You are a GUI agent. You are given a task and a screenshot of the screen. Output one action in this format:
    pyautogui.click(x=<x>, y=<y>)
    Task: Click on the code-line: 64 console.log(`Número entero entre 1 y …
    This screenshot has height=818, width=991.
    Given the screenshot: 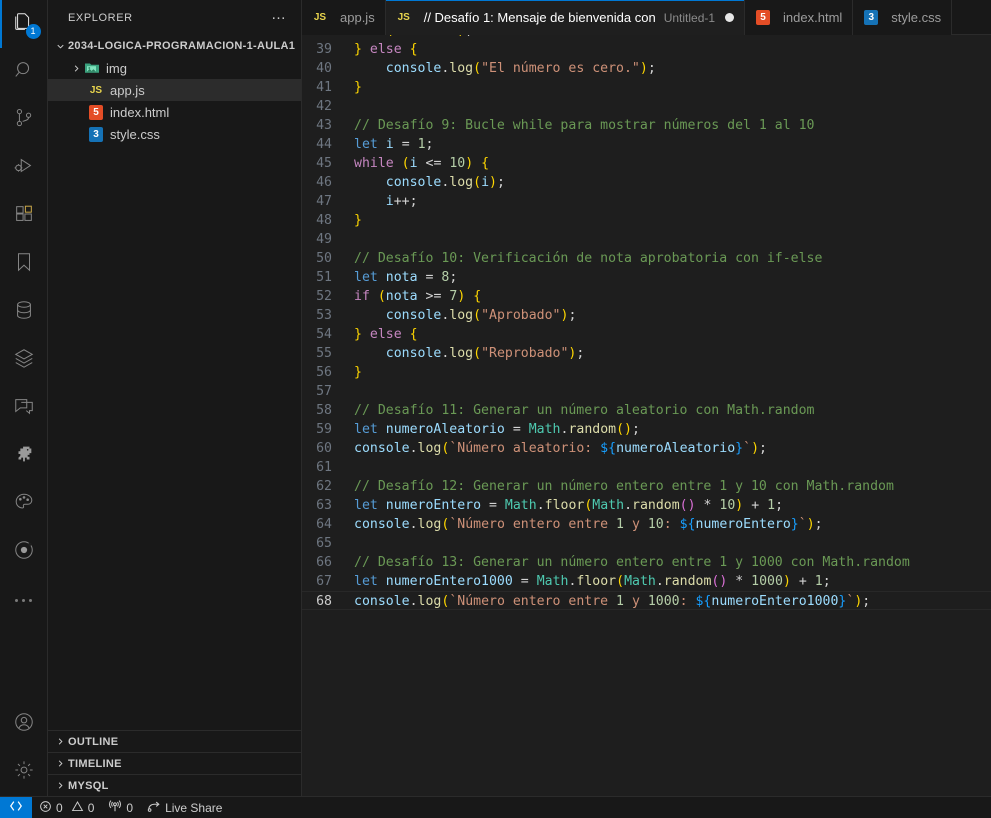 What is the action you would take?
    pyautogui.click(x=646, y=524)
    